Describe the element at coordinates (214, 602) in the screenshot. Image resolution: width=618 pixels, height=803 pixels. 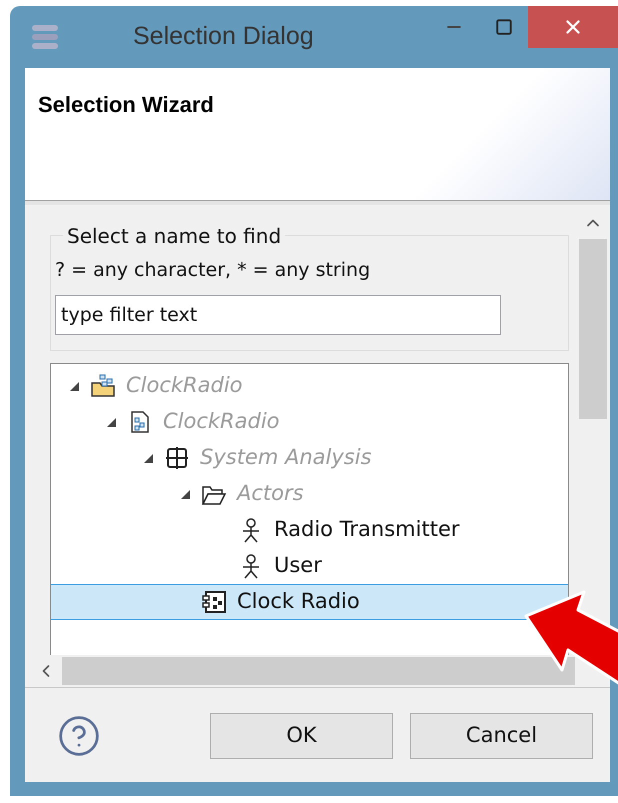
I see `component-icon` at that location.